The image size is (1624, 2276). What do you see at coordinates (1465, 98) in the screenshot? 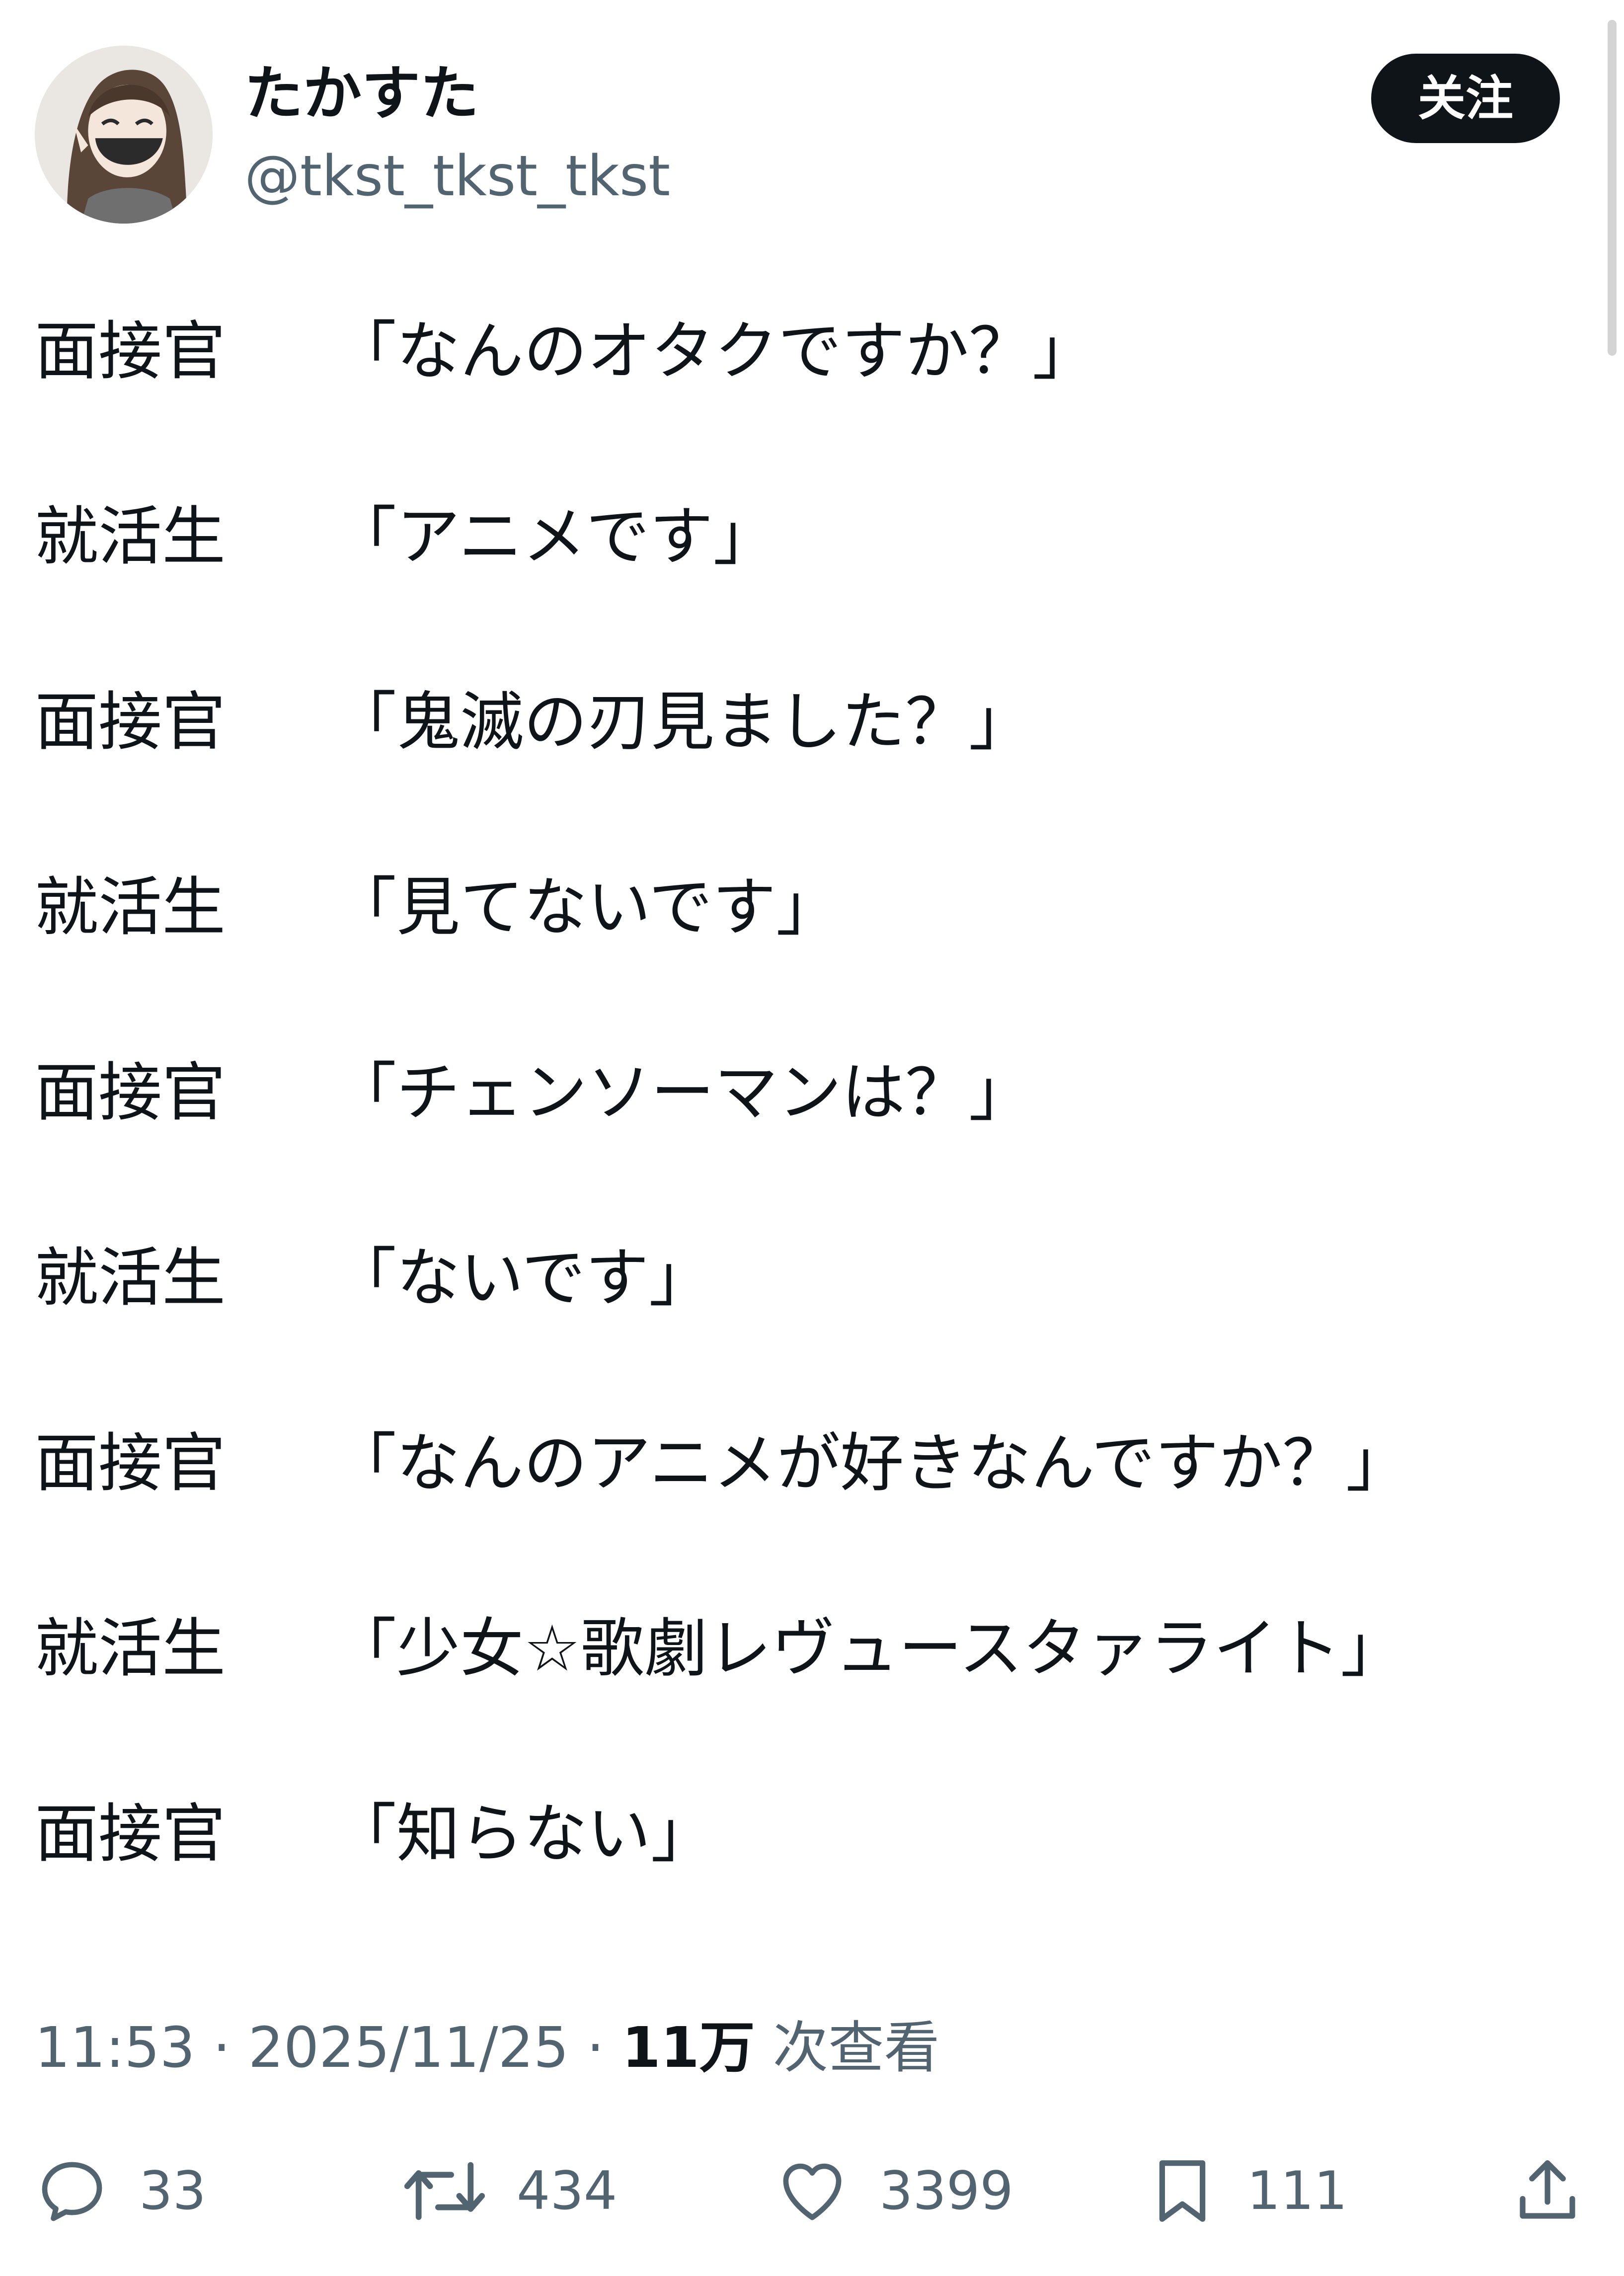
I see `follow-button: 关注` at bounding box center [1465, 98].